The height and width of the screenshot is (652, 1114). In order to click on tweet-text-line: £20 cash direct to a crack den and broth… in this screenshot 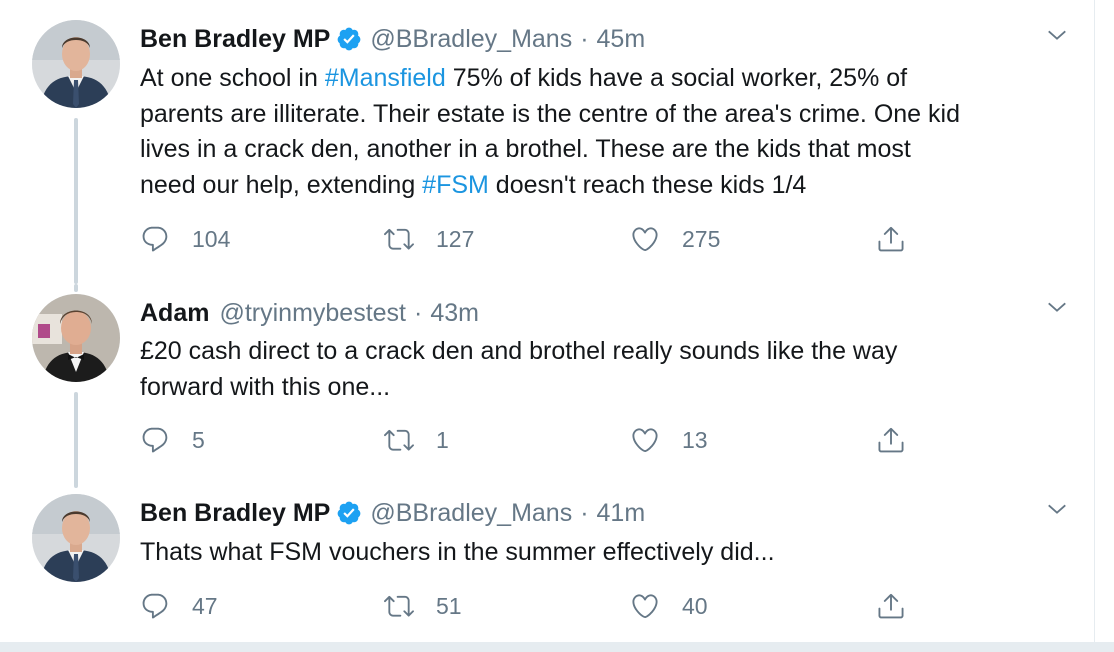, I will do `click(610, 352)`.